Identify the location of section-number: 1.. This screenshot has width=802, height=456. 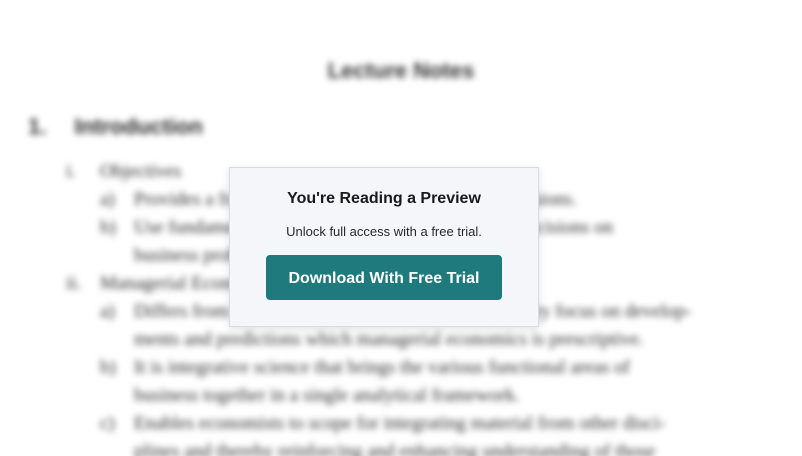
(37, 126).